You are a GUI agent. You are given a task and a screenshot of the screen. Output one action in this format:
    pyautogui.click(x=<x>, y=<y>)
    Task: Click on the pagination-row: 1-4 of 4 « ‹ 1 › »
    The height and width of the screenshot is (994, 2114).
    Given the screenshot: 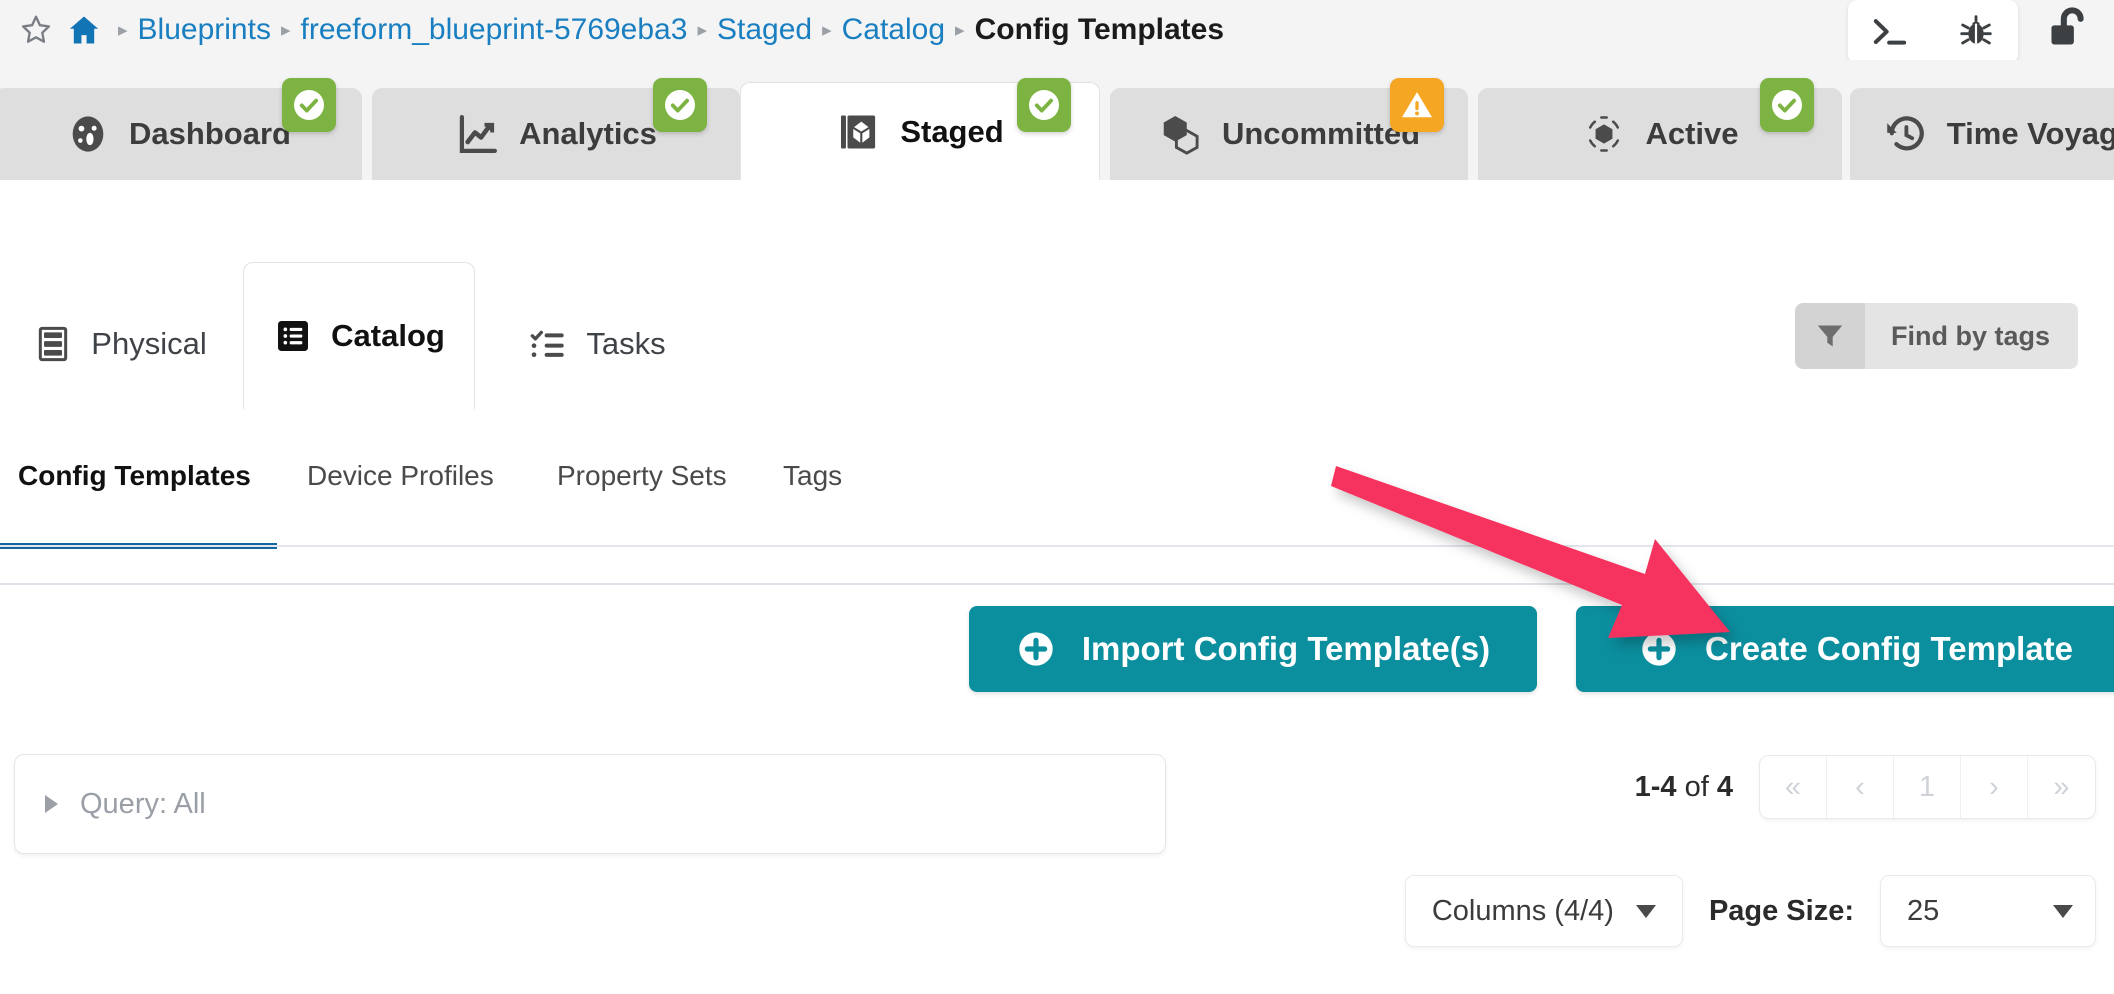 What is the action you would take?
    pyautogui.click(x=1865, y=787)
    